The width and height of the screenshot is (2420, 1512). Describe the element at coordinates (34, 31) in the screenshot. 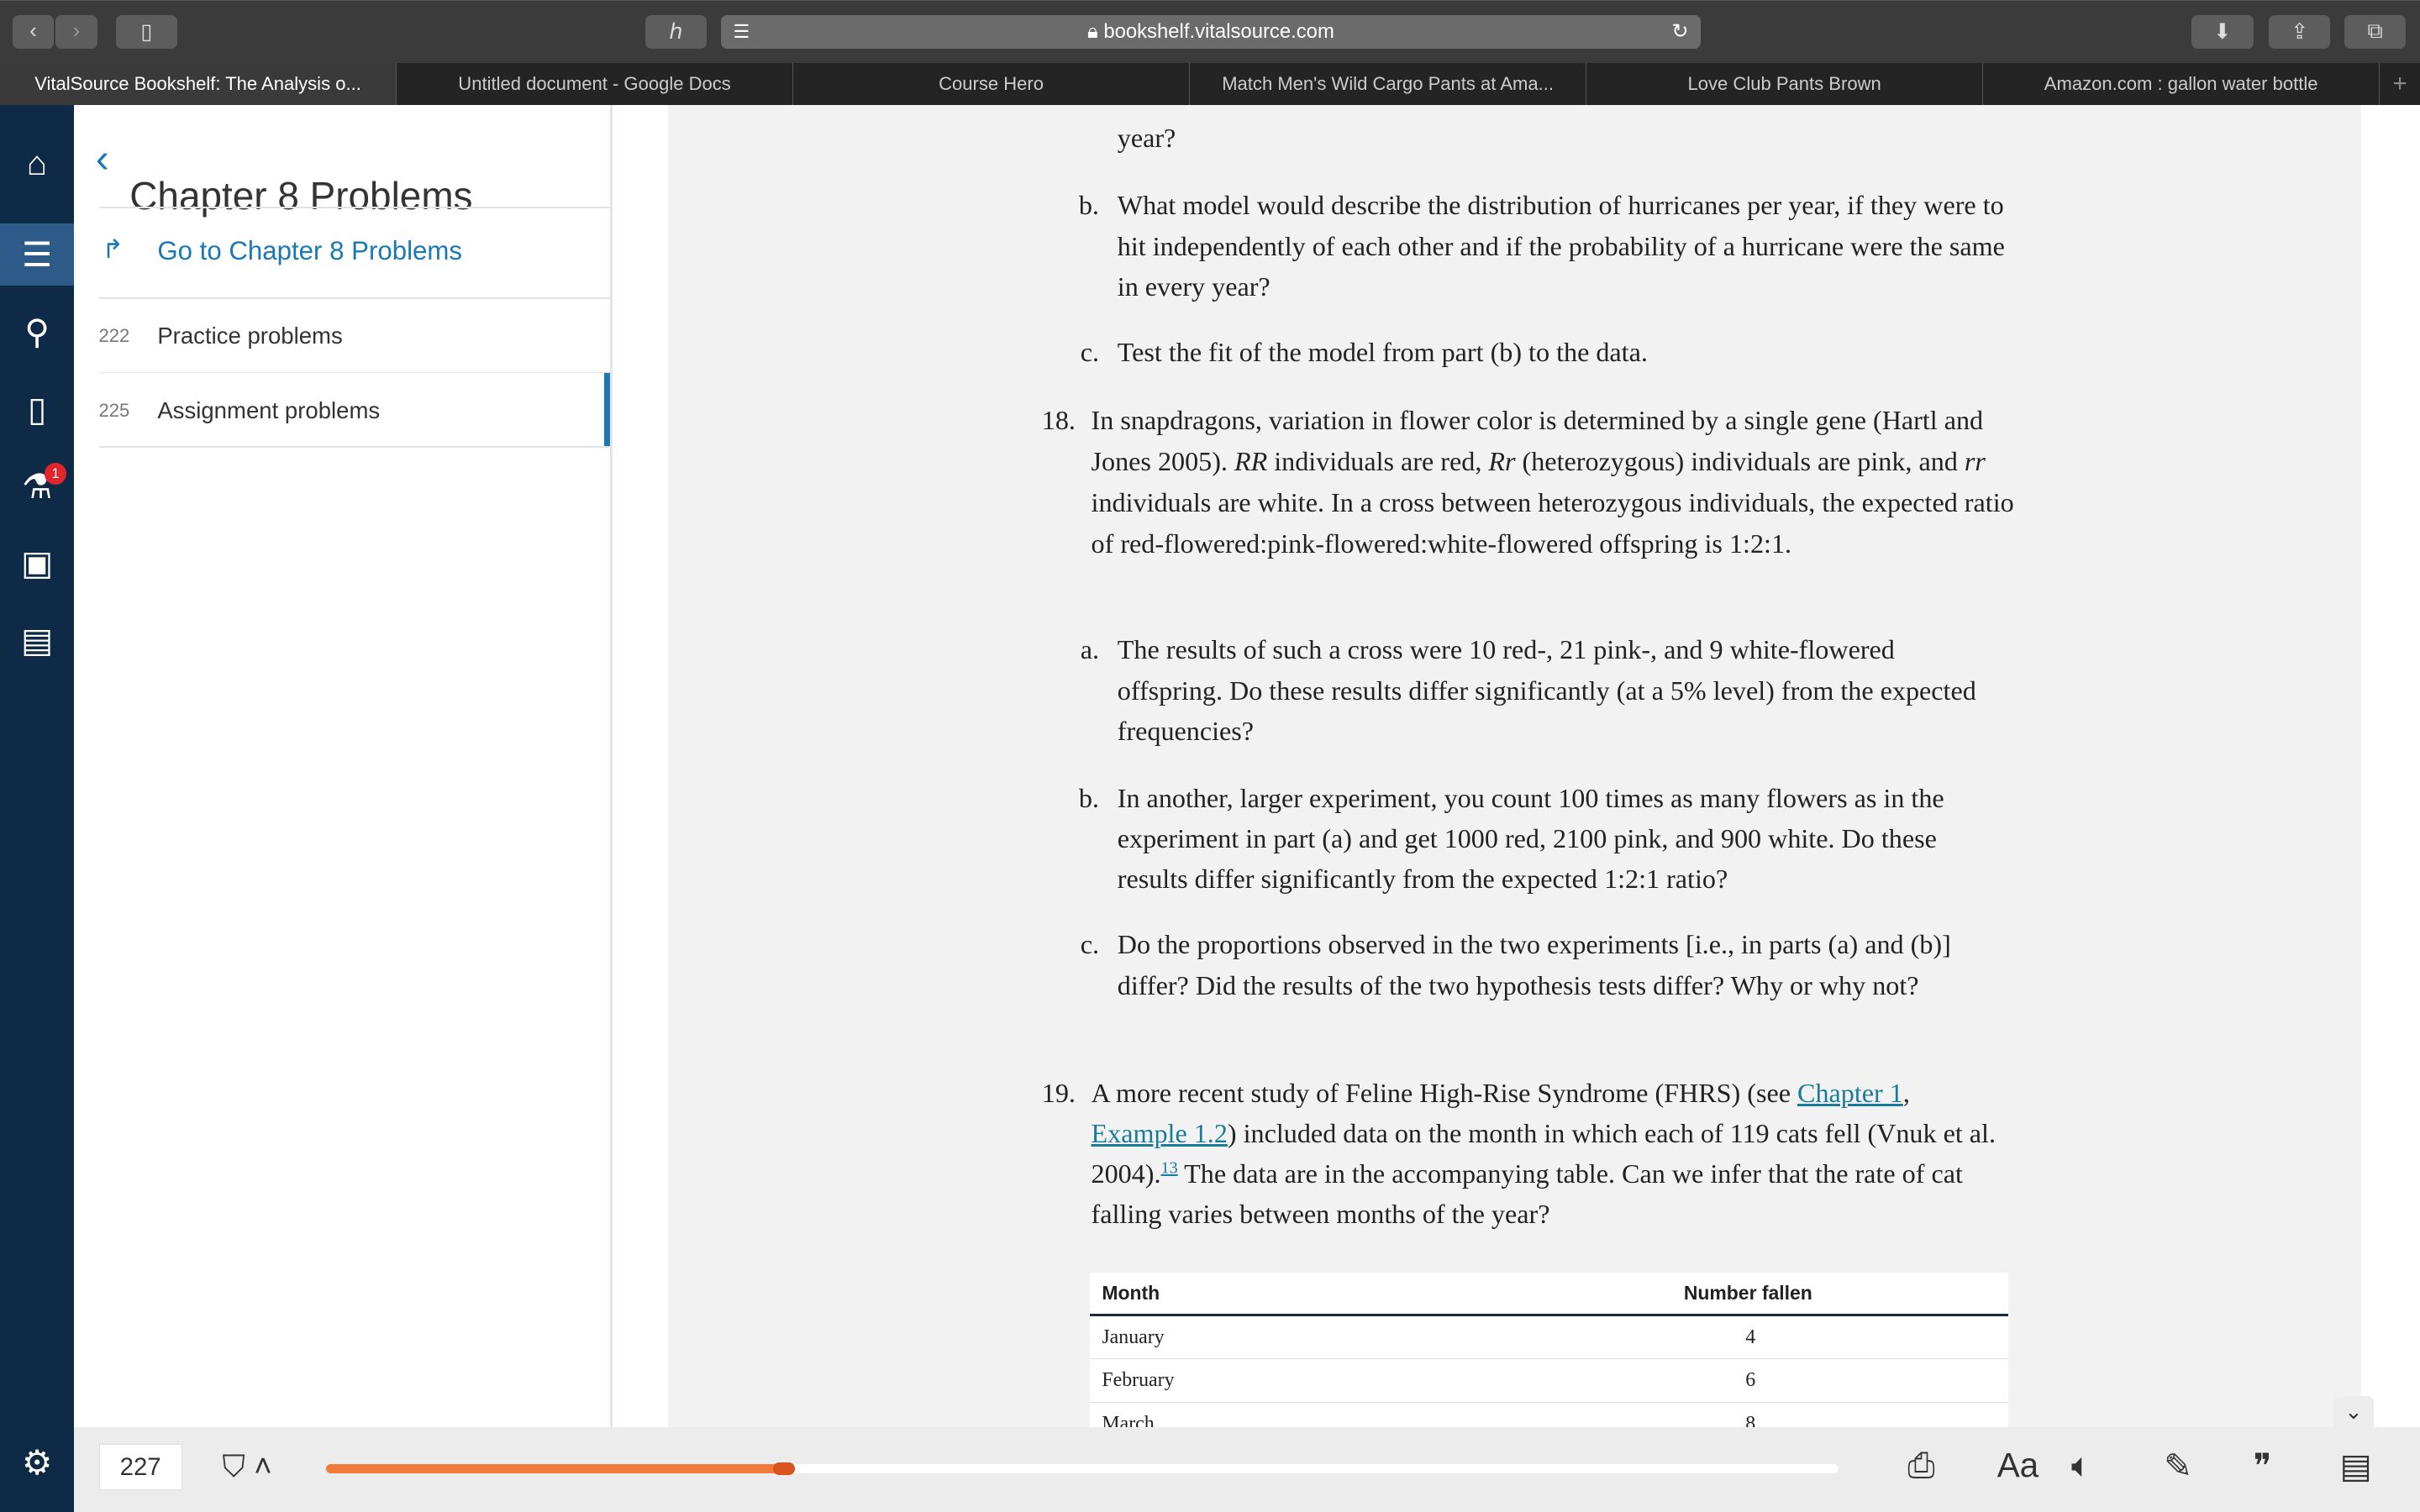

I see `back-button: ‹` at that location.